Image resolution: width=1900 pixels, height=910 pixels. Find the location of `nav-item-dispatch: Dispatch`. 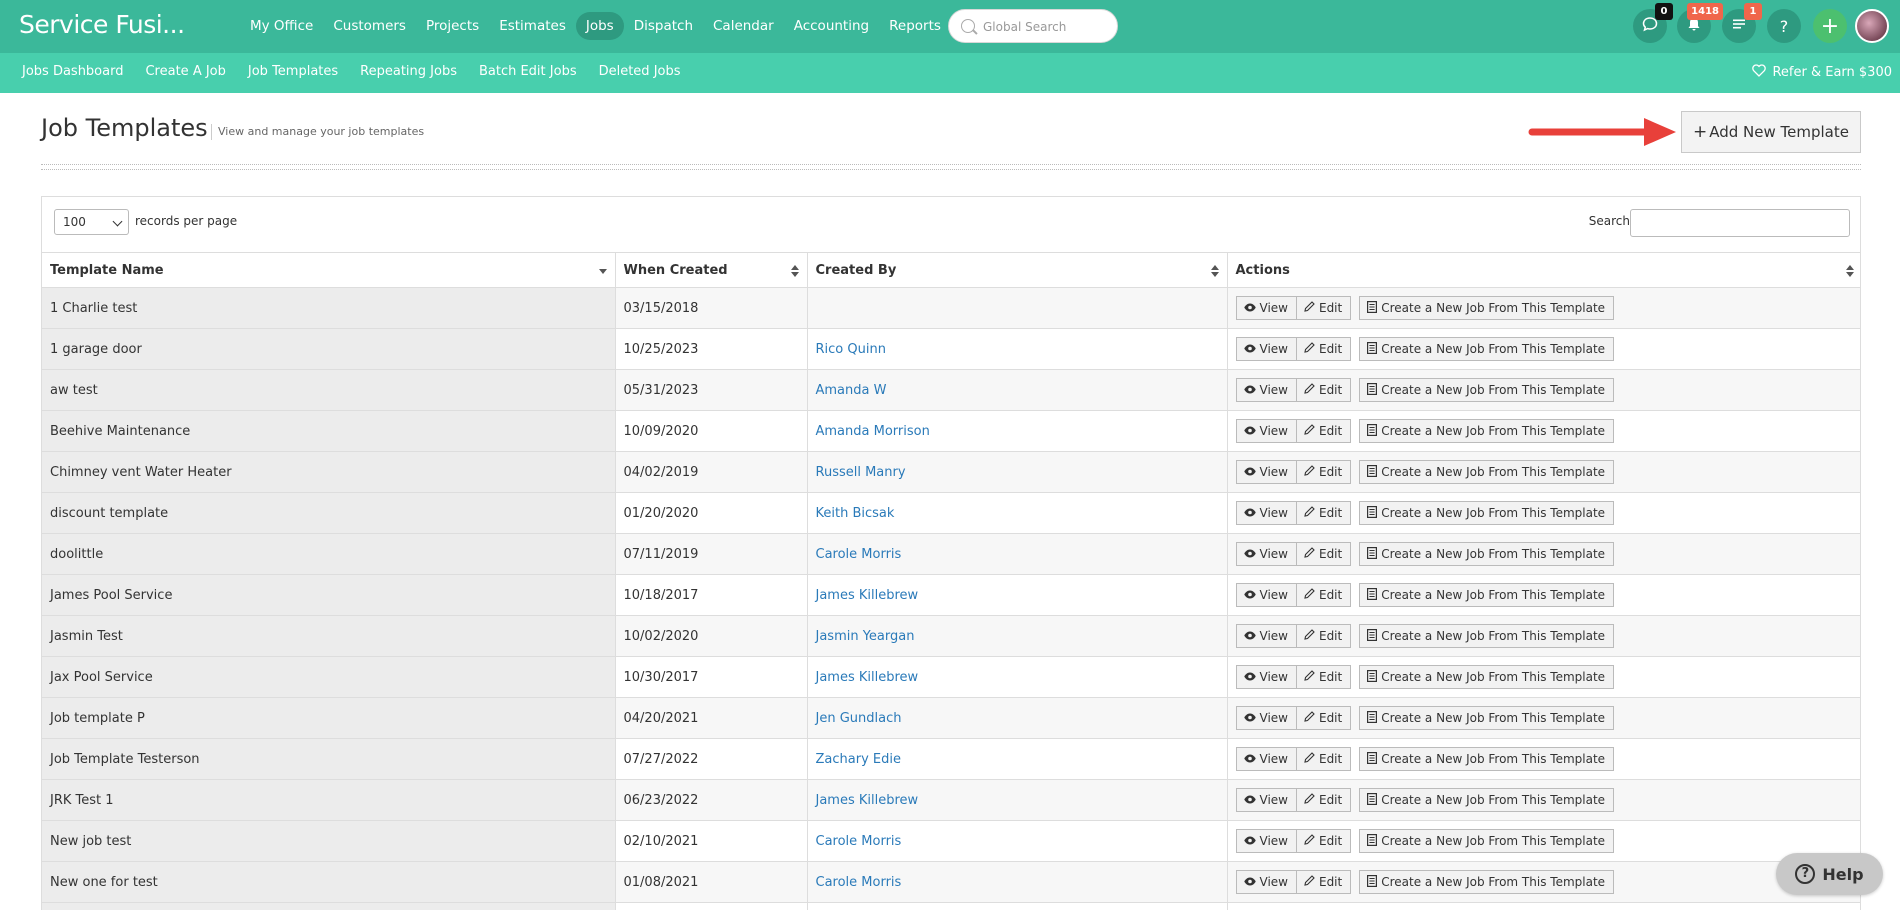

nav-item-dispatch: Dispatch is located at coordinates (663, 26).